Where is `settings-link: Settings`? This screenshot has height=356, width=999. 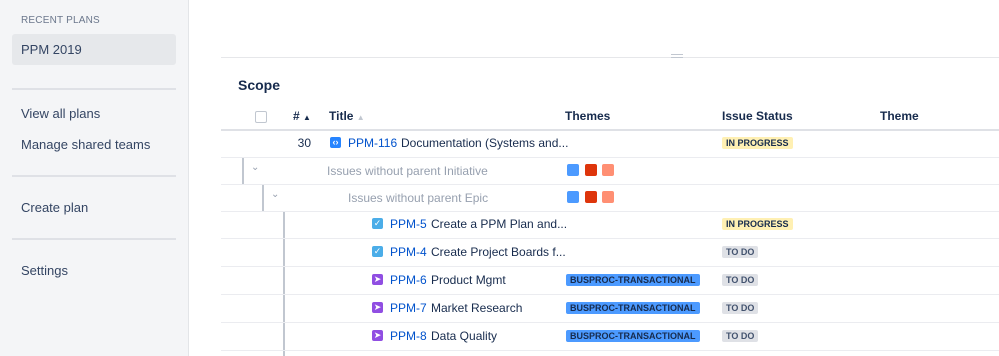 settings-link: Settings is located at coordinates (44, 270).